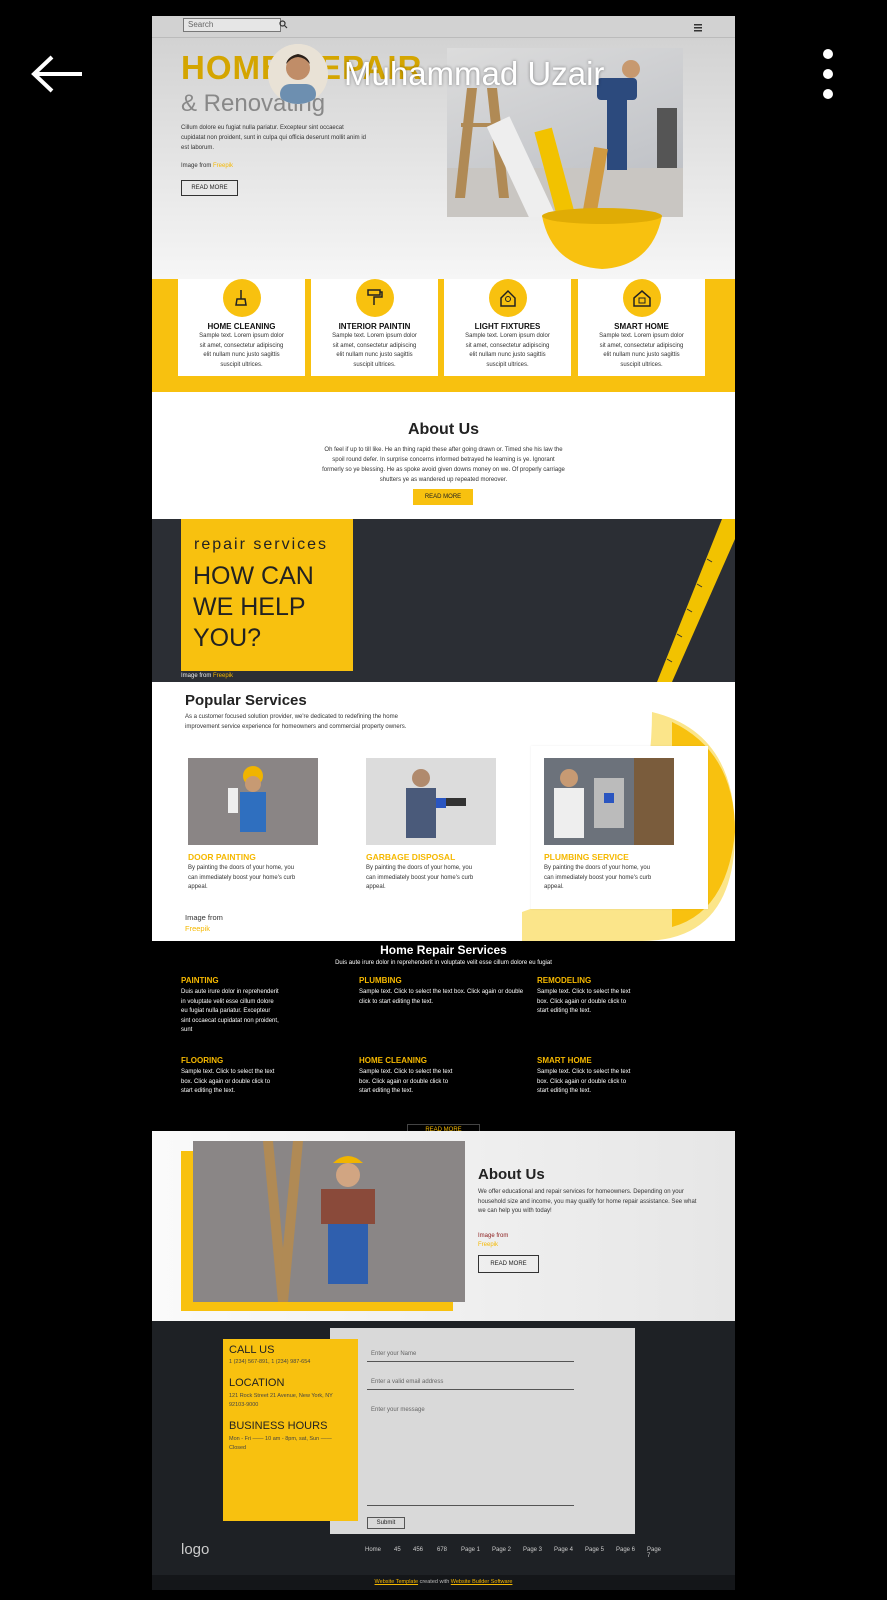 This screenshot has width=887, height=1600. I want to click on smart-home-icon, so click(642, 298).